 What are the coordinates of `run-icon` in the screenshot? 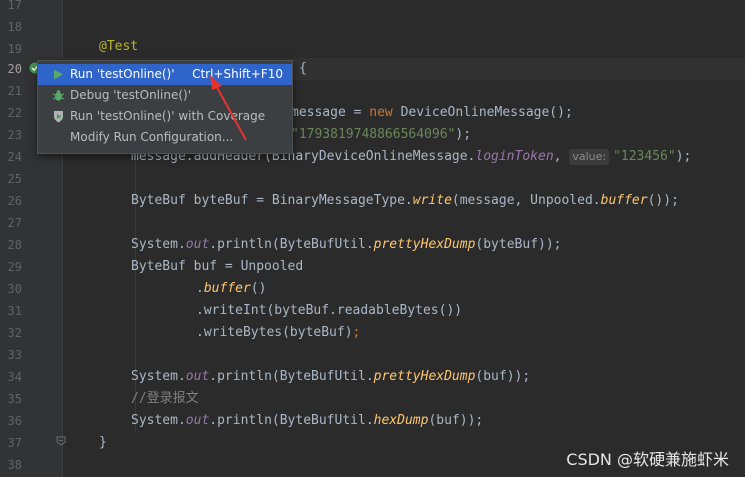 It's located at (58, 74).